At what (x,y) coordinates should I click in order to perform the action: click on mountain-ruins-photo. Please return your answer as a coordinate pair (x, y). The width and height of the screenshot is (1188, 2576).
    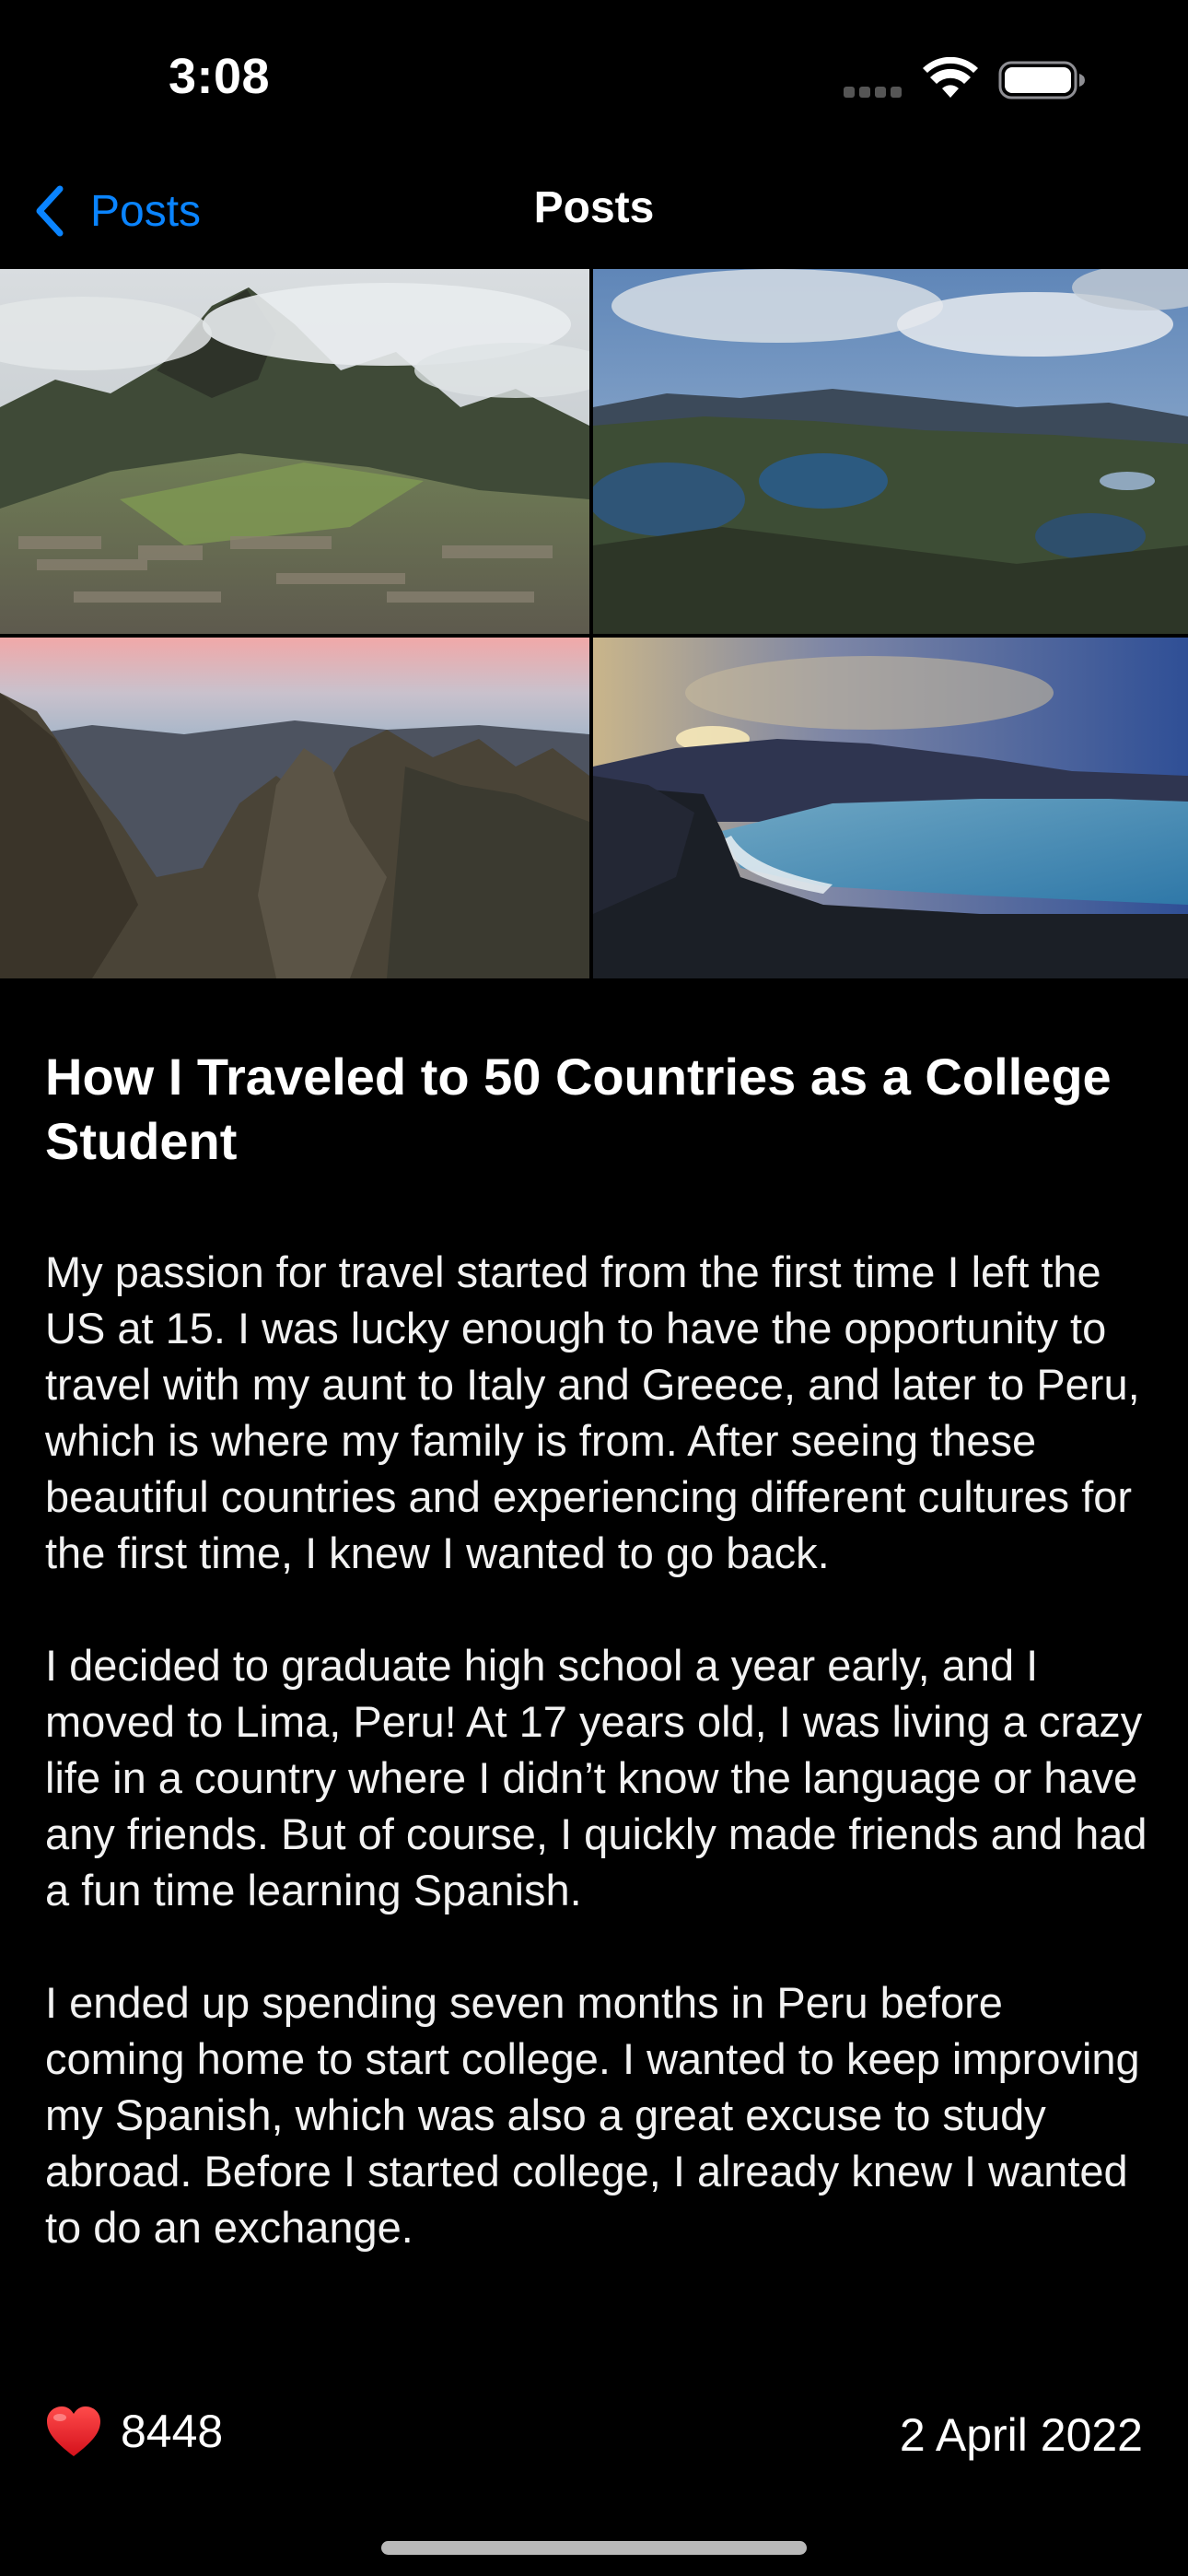
    Looking at the image, I should click on (294, 451).